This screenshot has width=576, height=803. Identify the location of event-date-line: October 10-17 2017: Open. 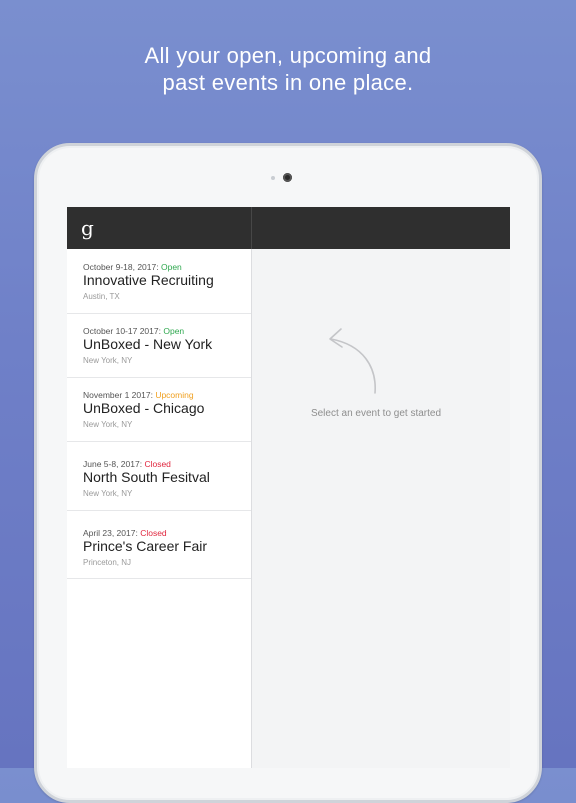
(133, 331).